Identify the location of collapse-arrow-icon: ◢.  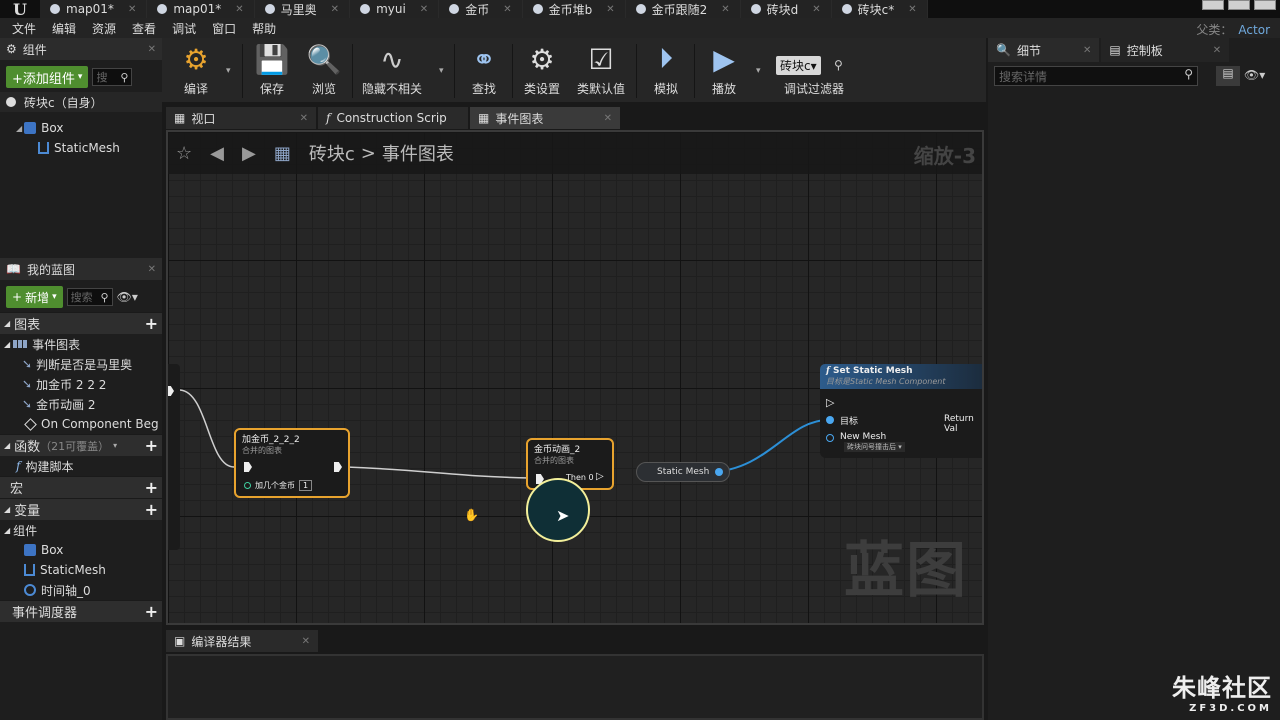
(19, 128).